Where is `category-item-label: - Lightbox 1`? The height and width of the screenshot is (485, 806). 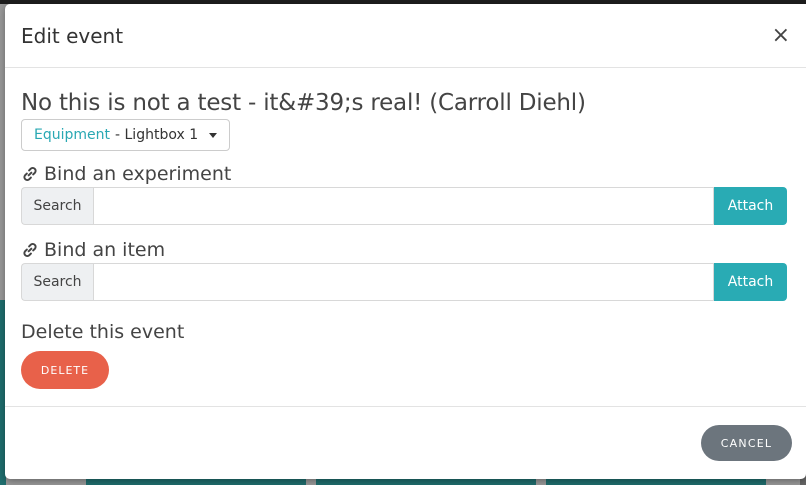
category-item-label: - Lightbox 1 is located at coordinates (157, 135).